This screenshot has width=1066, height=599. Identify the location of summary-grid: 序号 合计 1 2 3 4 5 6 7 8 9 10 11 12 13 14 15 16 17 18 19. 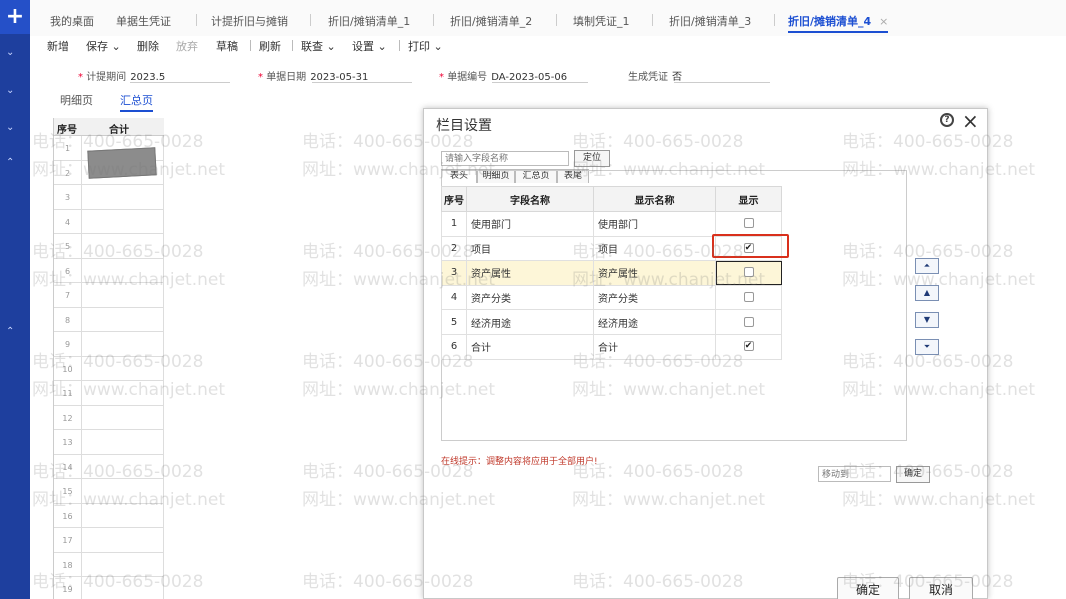
(108, 358).